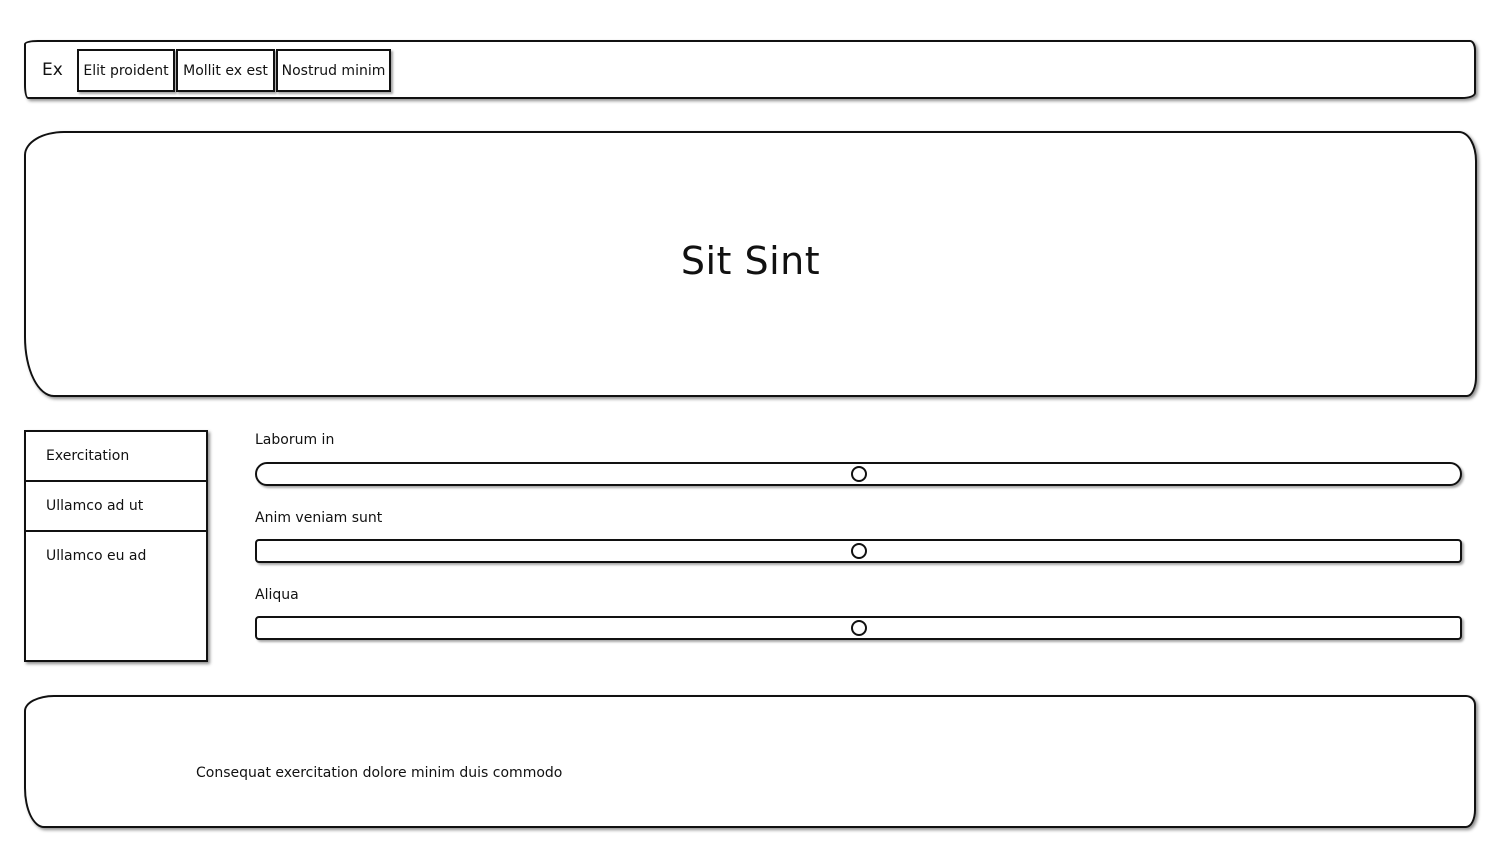 This screenshot has height=867, width=1500. I want to click on slider-aliqua, so click(858, 628).